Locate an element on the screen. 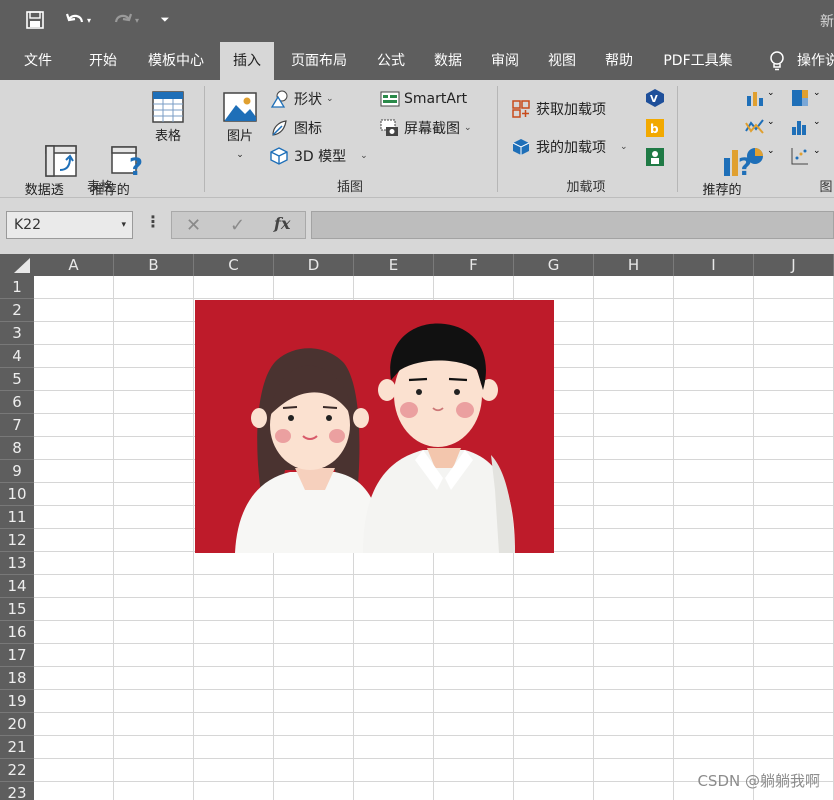 The width and height of the screenshot is (834, 800). formula-buttons: ✕ ✓ fx is located at coordinates (238, 225).